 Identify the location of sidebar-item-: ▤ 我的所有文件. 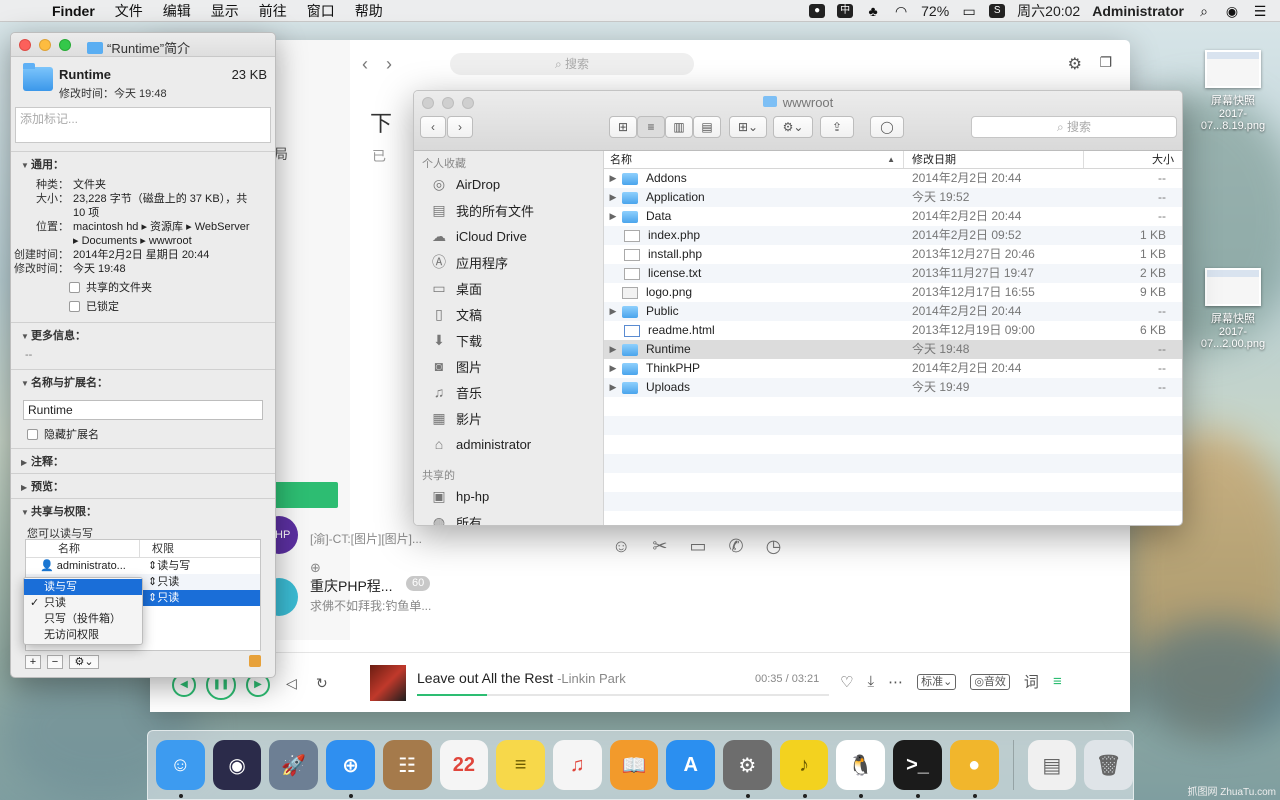
(508, 210).